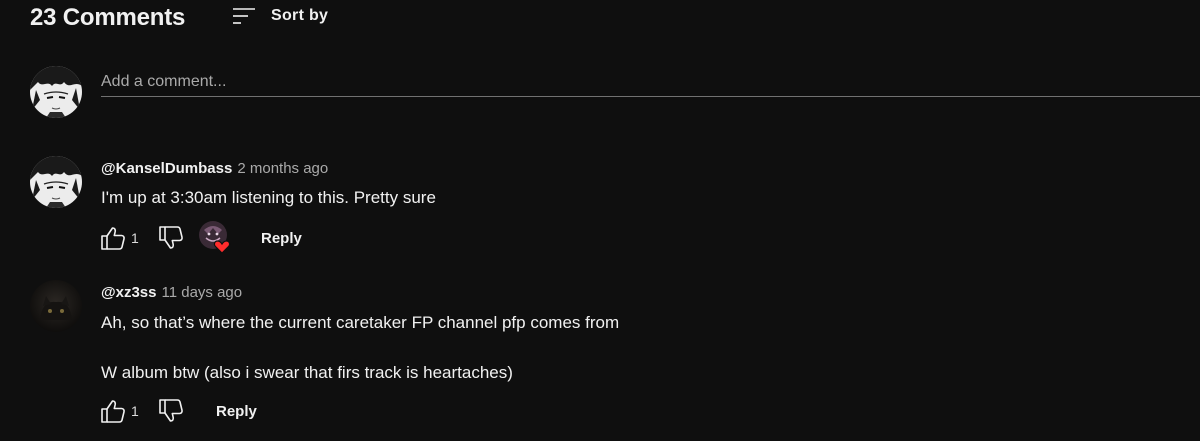 Image resolution: width=1200 pixels, height=441 pixels. I want to click on sort-by-button: Sort by, so click(280, 16).